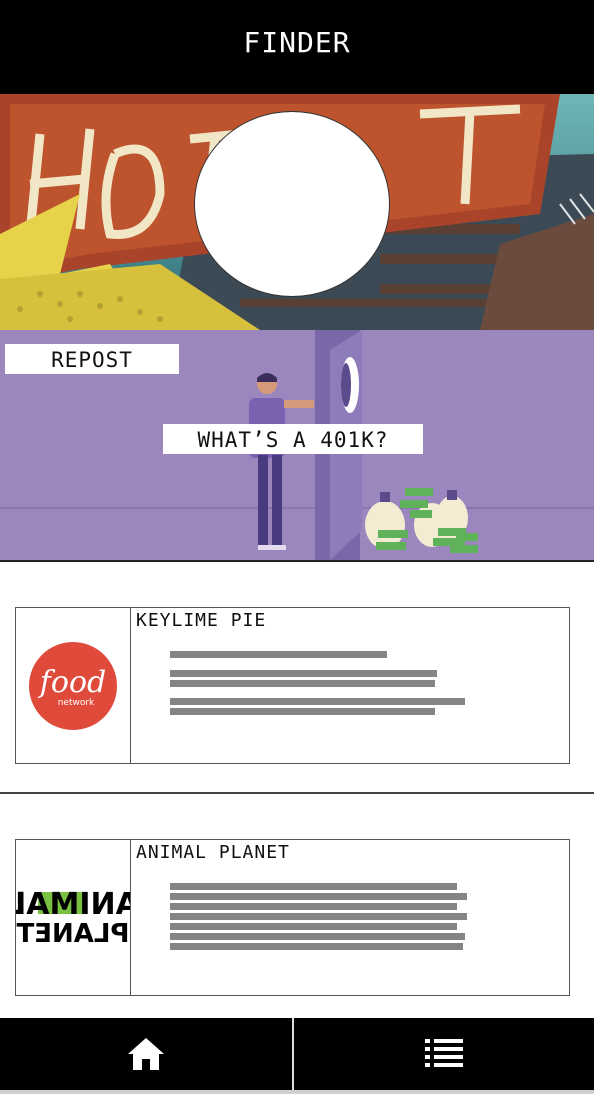 This screenshot has width=594, height=1094. I want to click on food-network-logo: food network, so click(73, 685).